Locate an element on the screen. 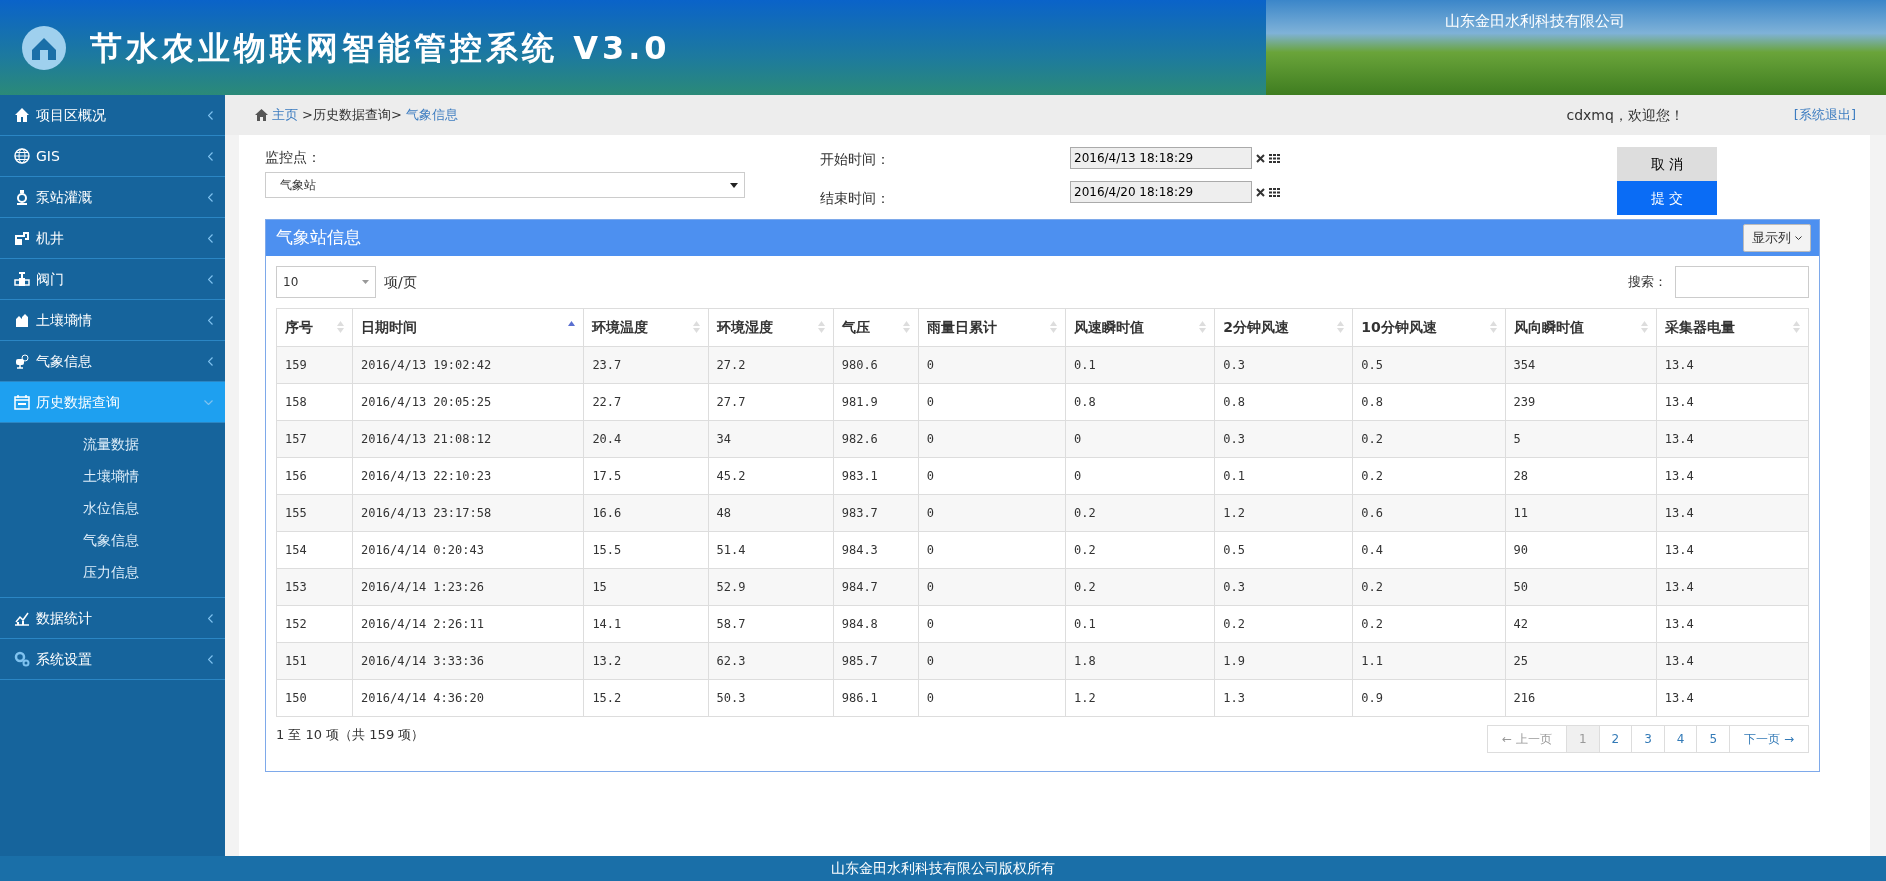 This screenshot has height=881, width=1886. table-cell: 0.1 is located at coordinates (1140, 365).